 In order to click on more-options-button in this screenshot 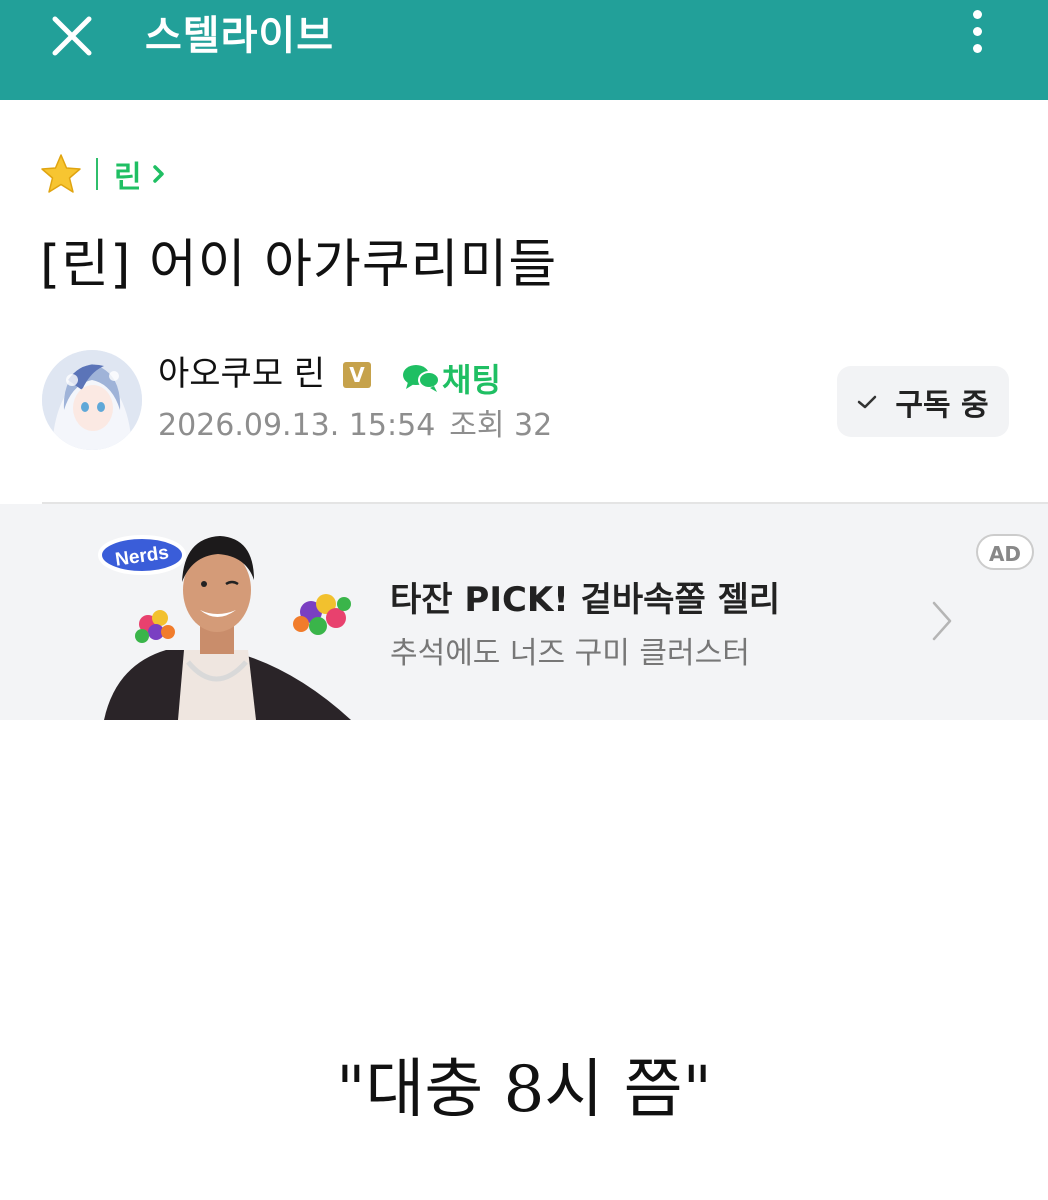, I will do `click(977, 37)`.